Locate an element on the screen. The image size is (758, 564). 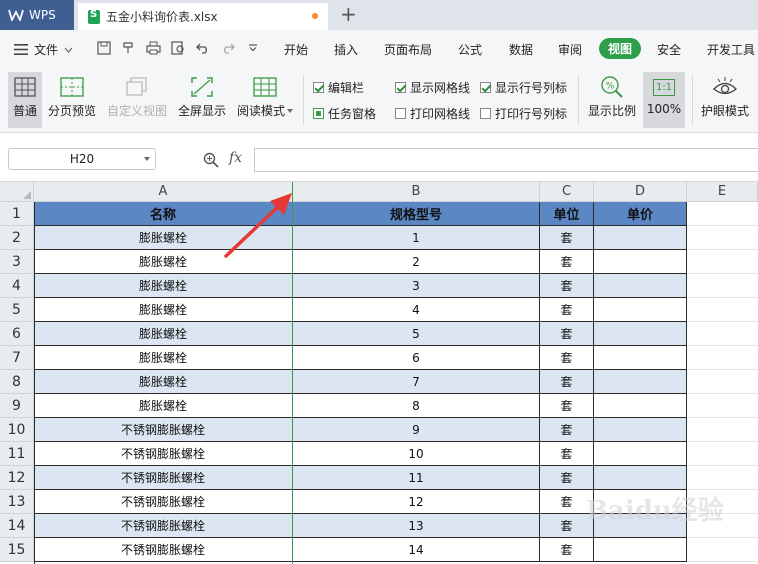
column-header-d: D is located at coordinates (640, 192).